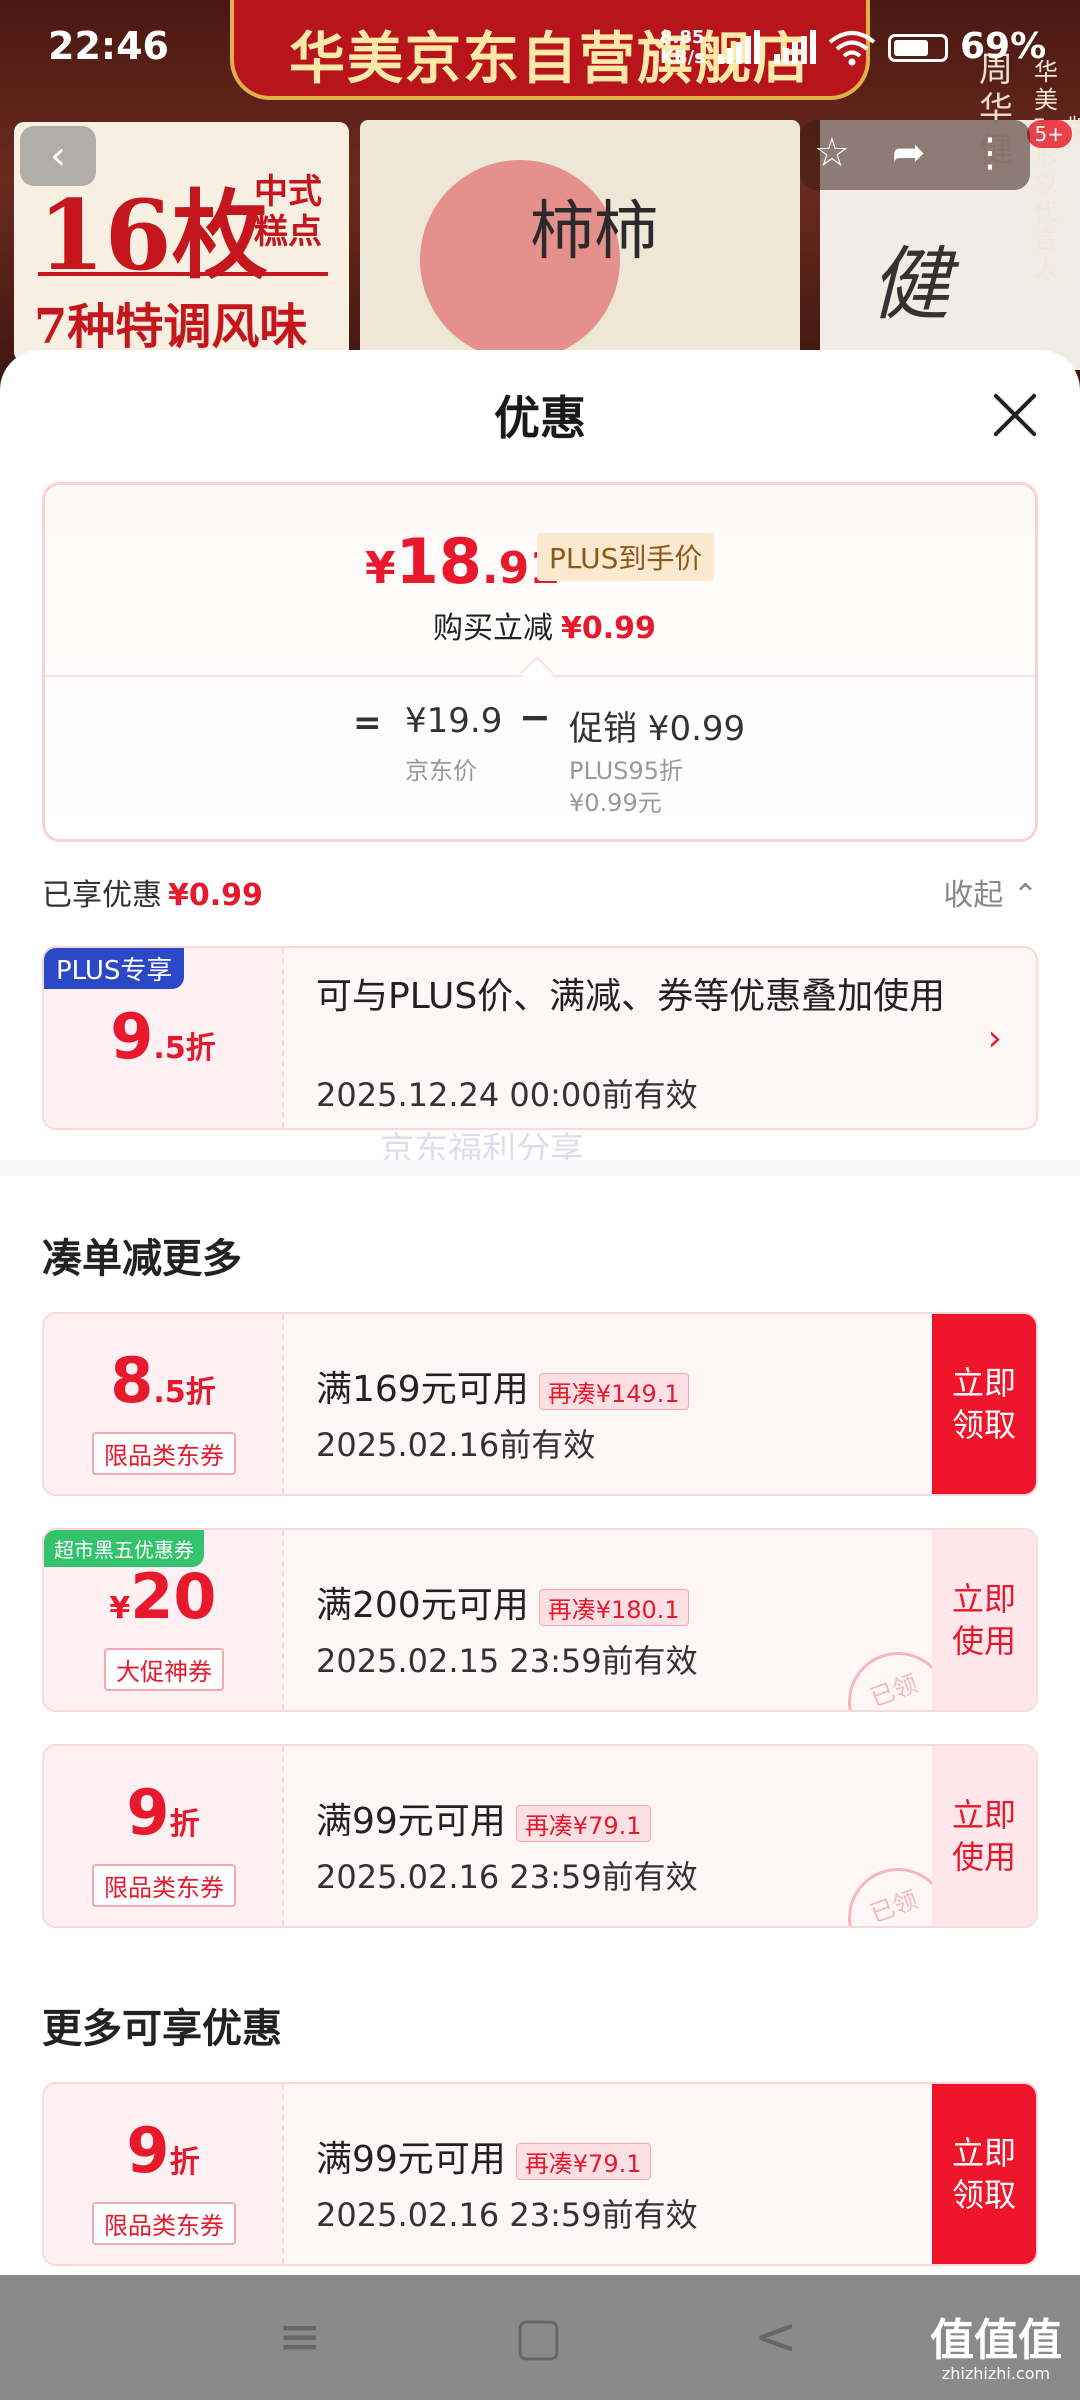  I want to click on nav-back-icon: <, so click(776, 2337).